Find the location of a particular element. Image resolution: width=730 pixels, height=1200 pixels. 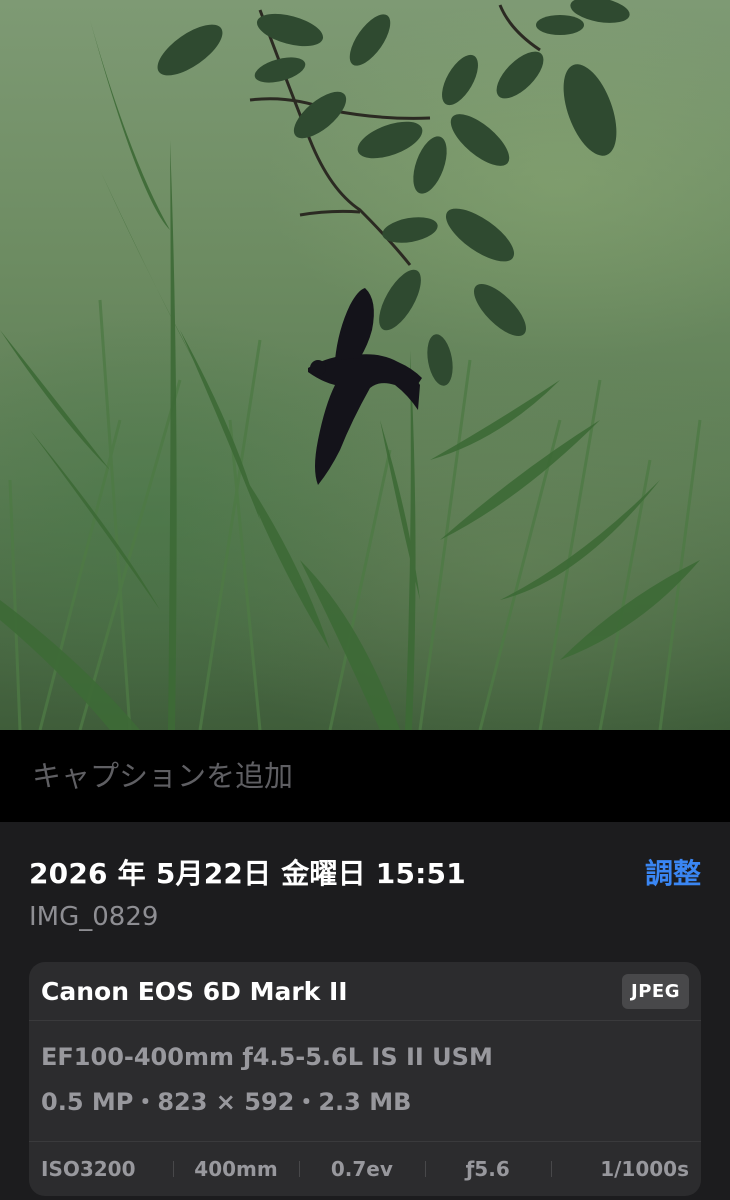

exif-iso: ISO3200 is located at coordinates (88, 1169).